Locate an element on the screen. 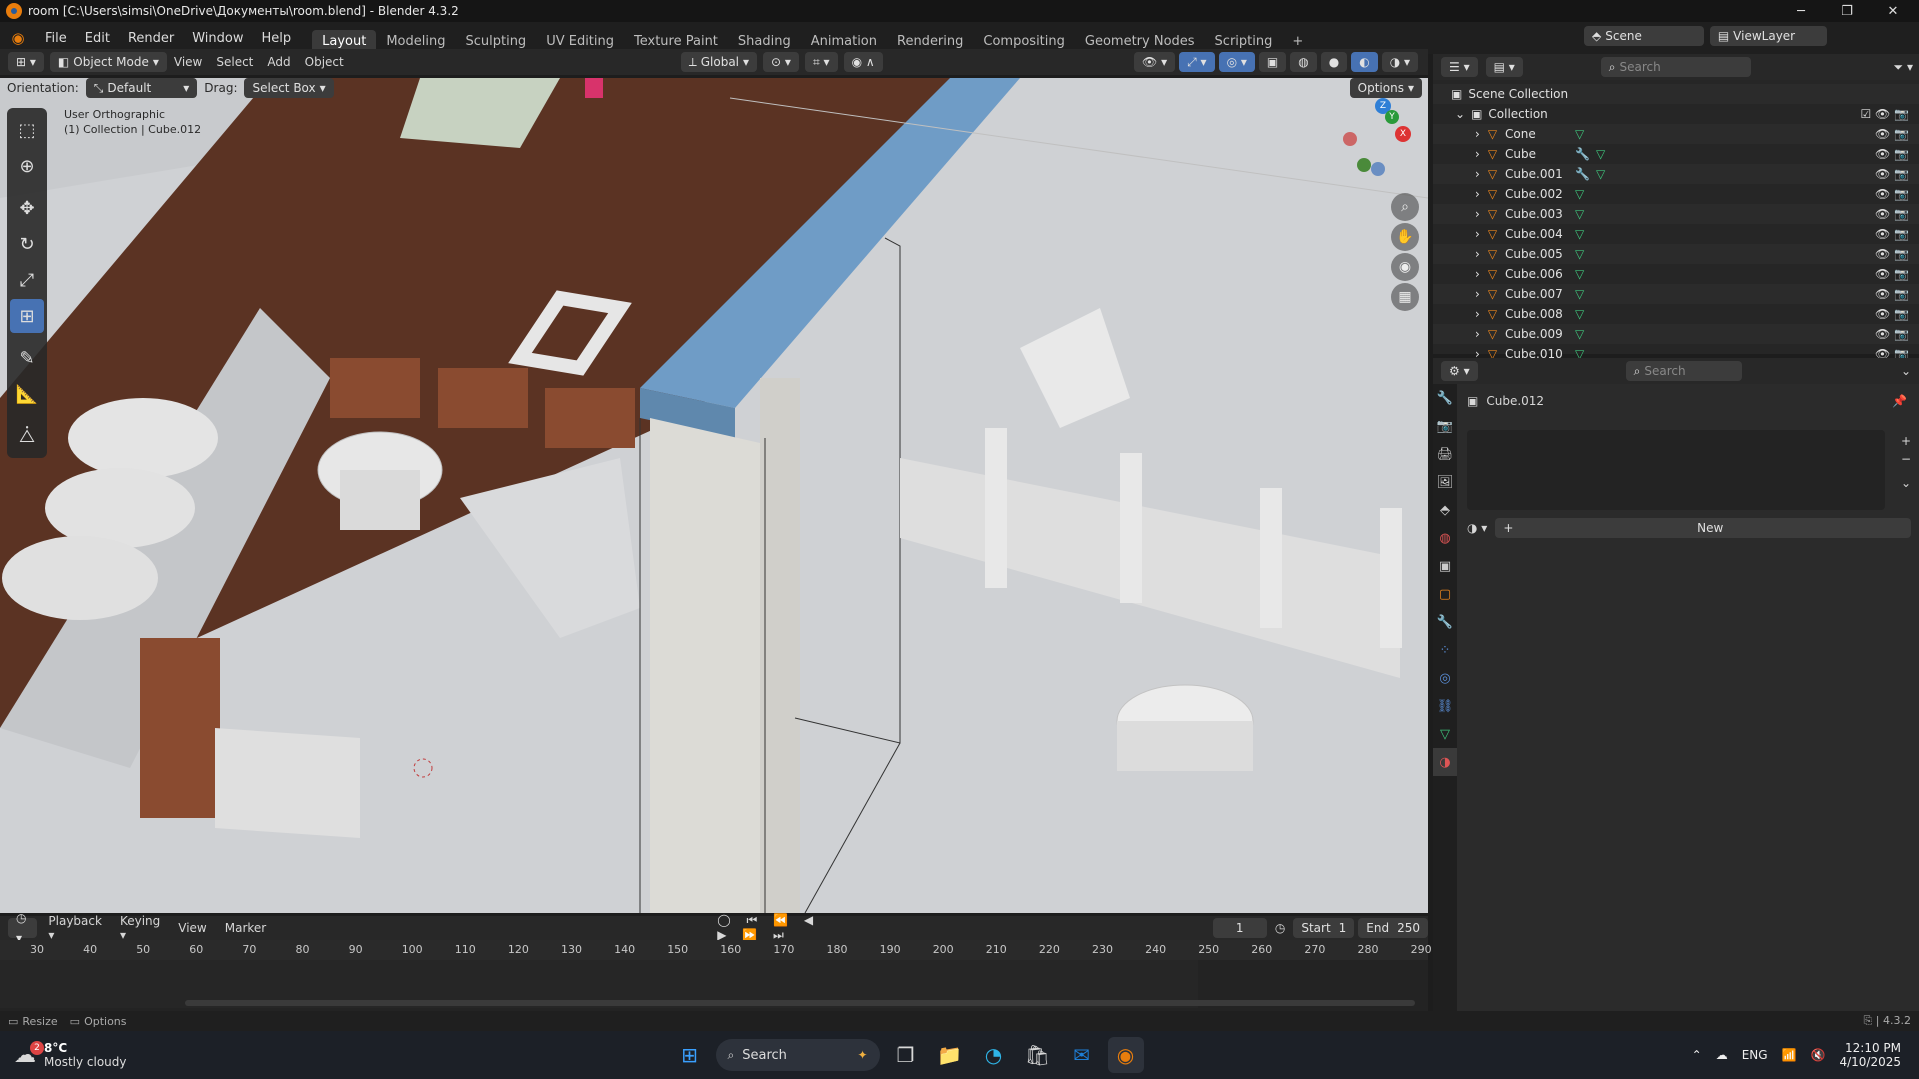  transform-icon: ⊞ is located at coordinates (27, 316).